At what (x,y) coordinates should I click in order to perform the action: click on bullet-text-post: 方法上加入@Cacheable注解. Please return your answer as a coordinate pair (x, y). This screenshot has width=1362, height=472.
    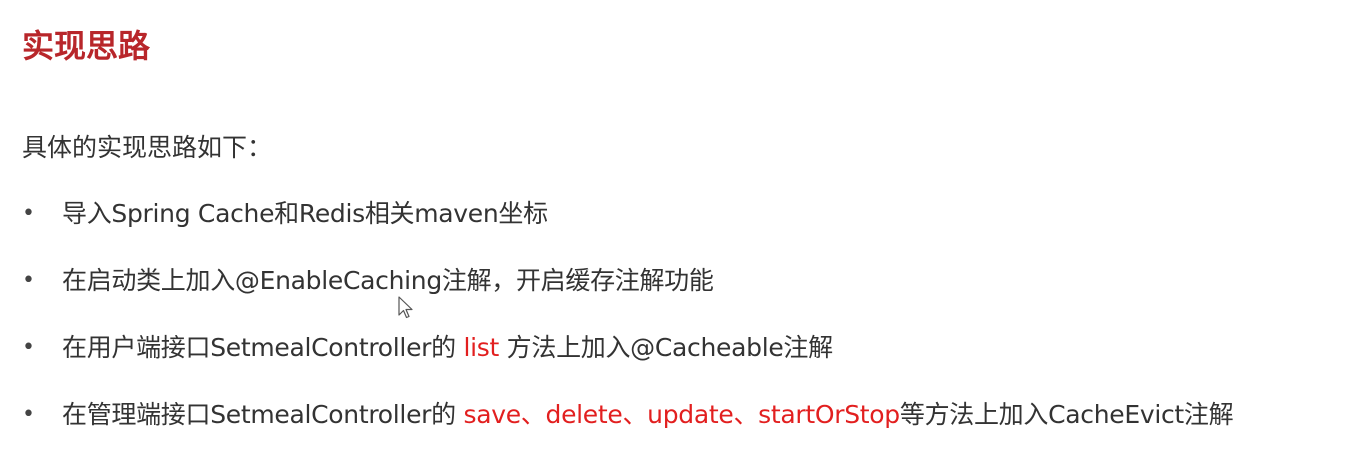
    Looking at the image, I should click on (666, 347).